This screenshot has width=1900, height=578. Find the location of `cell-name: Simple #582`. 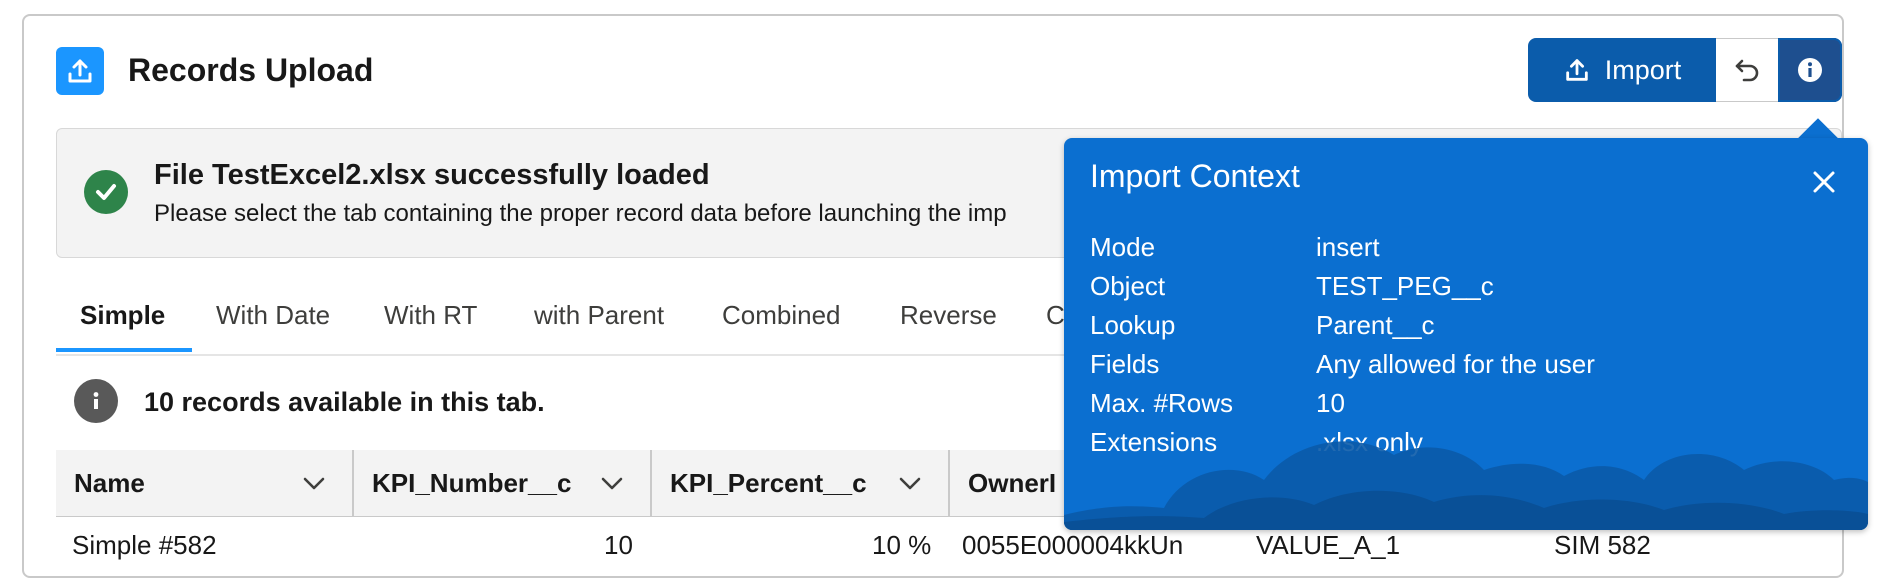

cell-name: Simple #582 is located at coordinates (144, 545).